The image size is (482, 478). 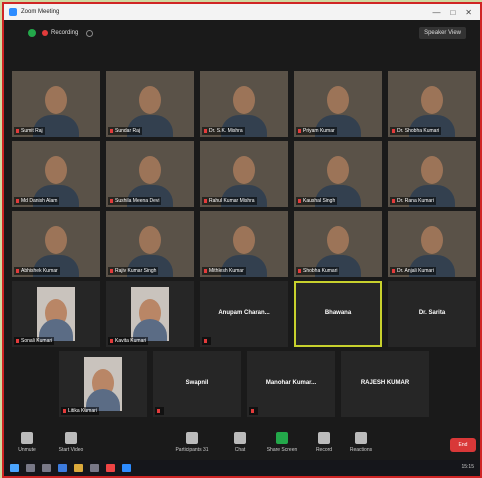 I want to click on reactions-label: Reactions, so click(x=361, y=450).